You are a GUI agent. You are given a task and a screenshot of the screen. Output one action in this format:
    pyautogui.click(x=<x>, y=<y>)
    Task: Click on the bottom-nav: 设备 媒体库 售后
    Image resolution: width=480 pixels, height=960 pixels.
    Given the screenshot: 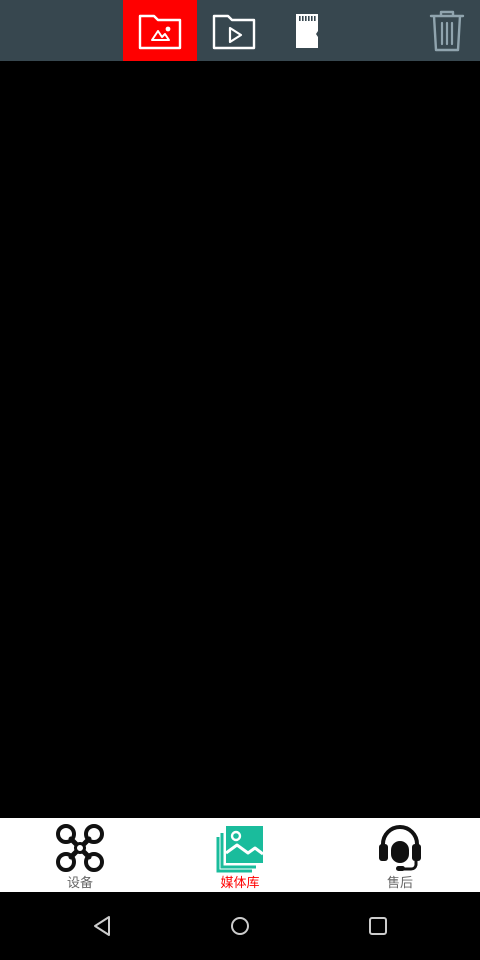 What is the action you would take?
    pyautogui.click(x=240, y=855)
    